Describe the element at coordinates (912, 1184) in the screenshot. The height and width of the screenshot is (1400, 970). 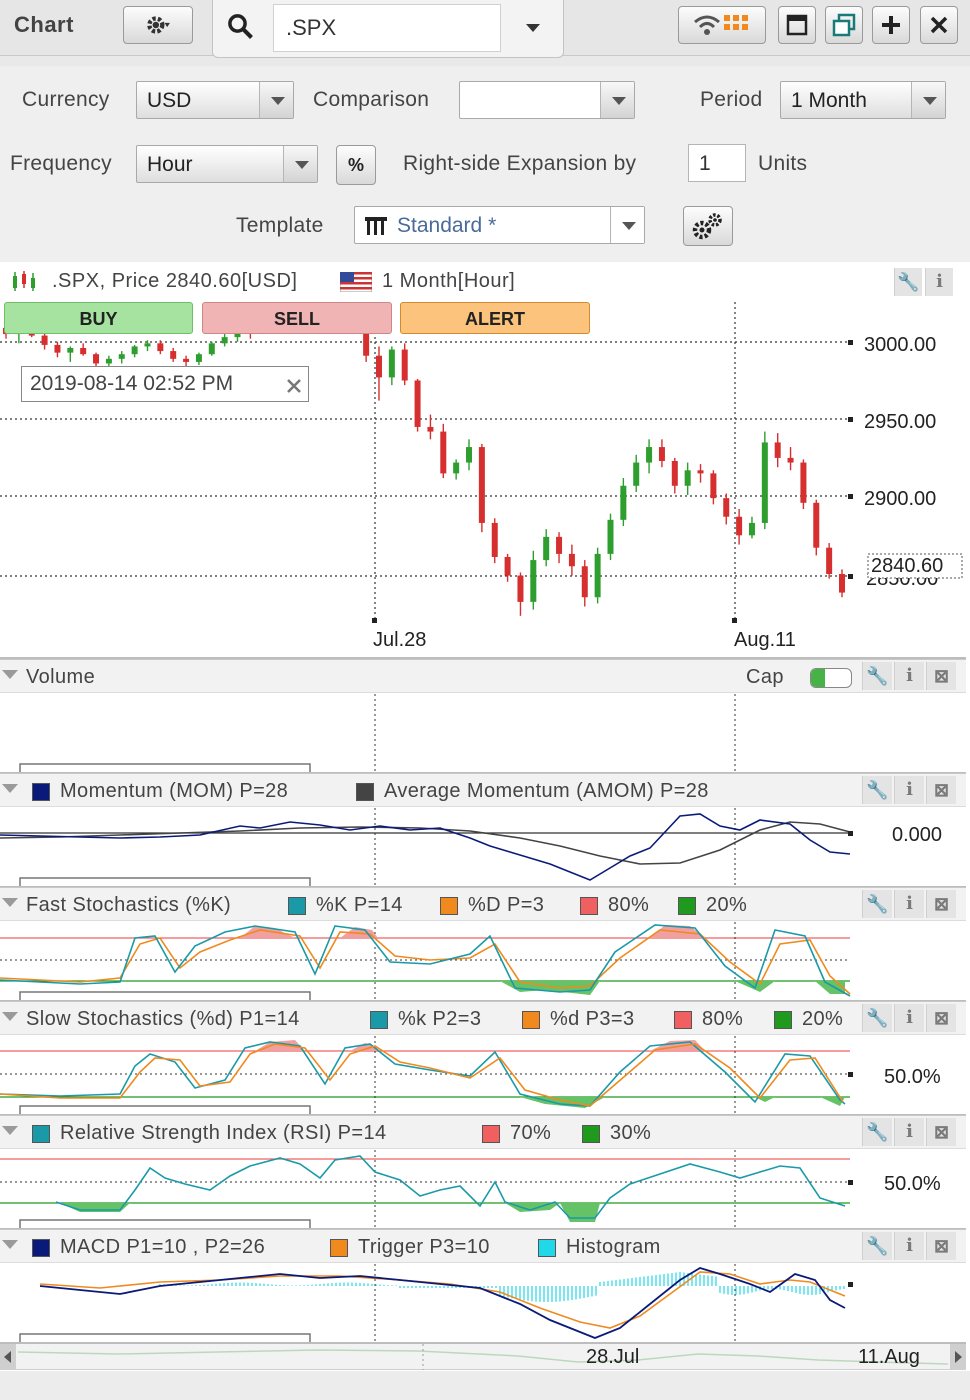
I see `y-axis-label: 50.0%` at that location.